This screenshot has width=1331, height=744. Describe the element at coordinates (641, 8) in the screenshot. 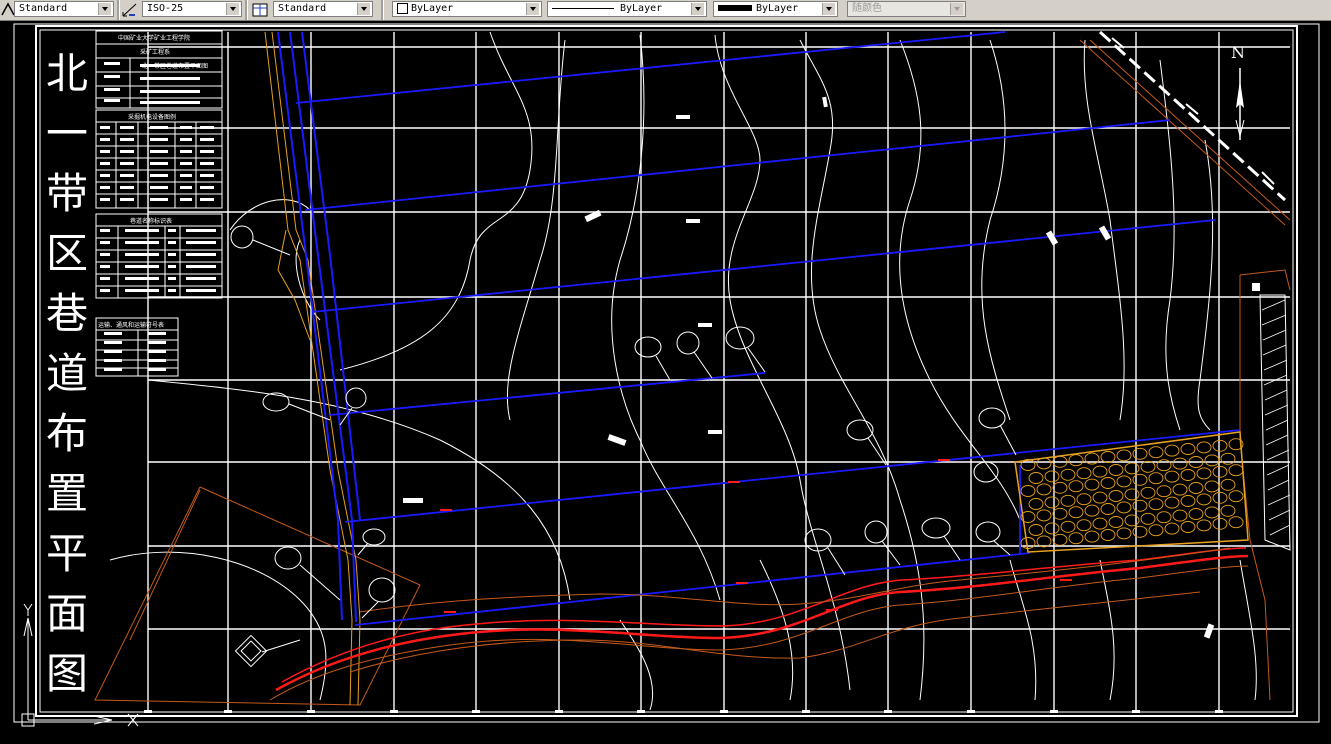

I see `linetype-label: ByLayer` at that location.